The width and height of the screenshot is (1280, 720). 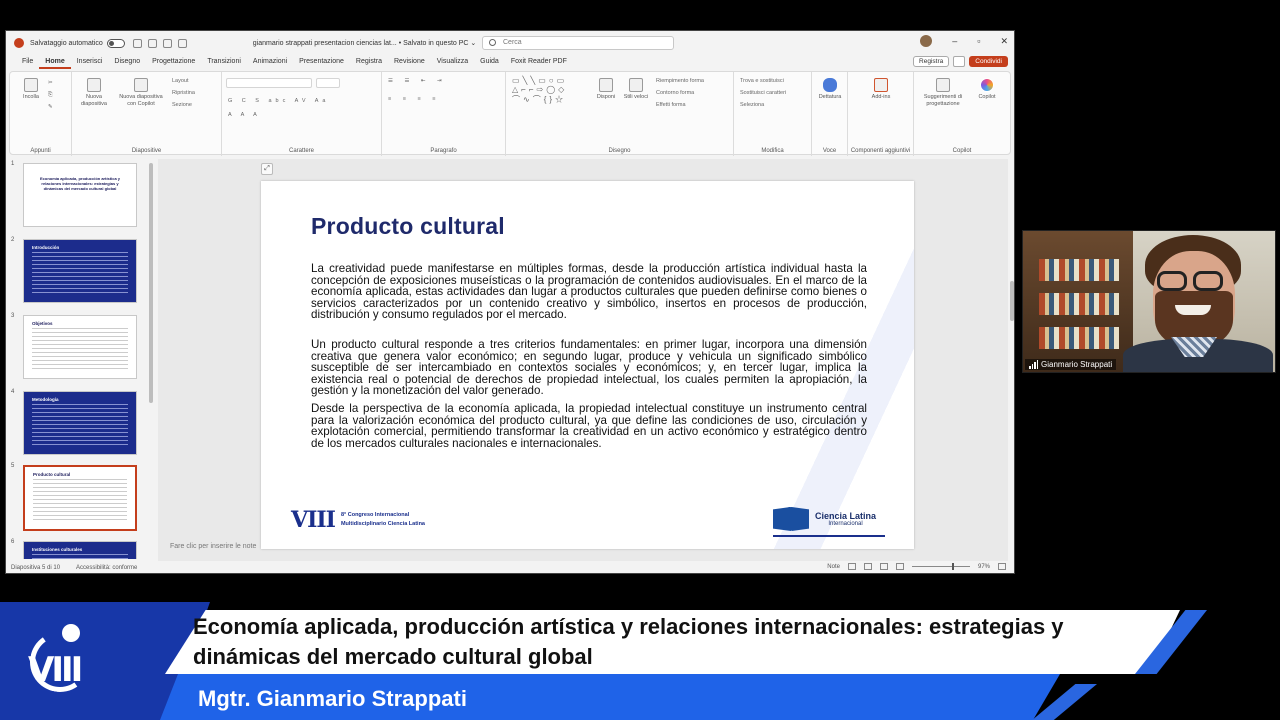 What do you see at coordinates (636, 85) in the screenshot?
I see `quick-styles-icon` at bounding box center [636, 85].